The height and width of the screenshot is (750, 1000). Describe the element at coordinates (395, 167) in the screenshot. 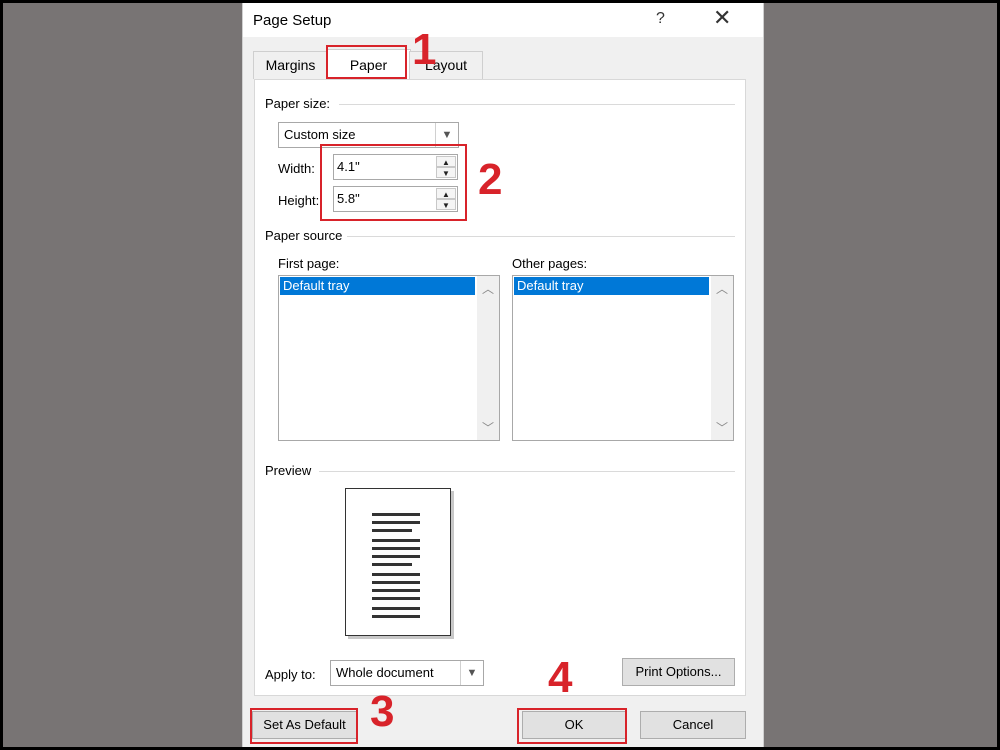

I see `width-spinbox: 4.1" ▲ ▼` at that location.